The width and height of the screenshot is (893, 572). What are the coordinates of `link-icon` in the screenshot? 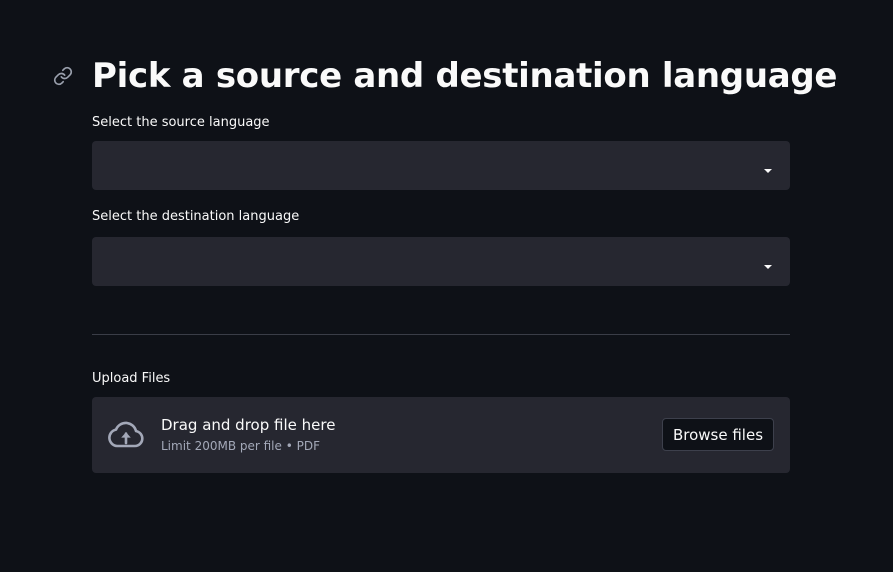 It's located at (63, 76).